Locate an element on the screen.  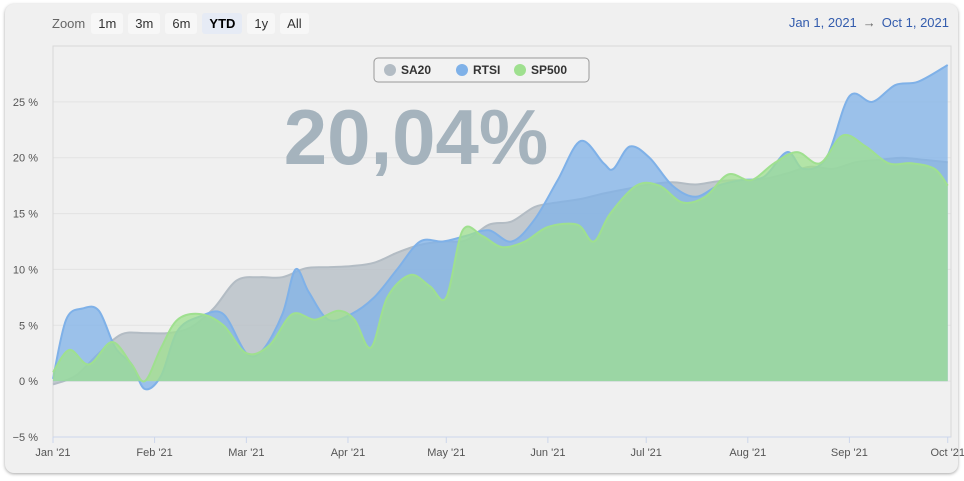
y-tick-label: 25 % is located at coordinates (25, 103).